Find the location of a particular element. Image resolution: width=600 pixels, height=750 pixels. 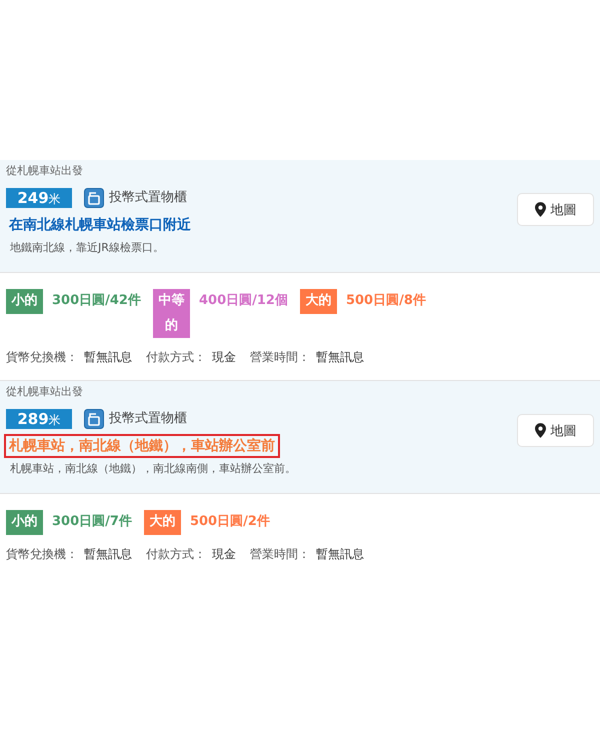

location-description: 札幌車站，南北線（地鐵），南北線南側，車站辦公室前。 is located at coordinates (153, 469).